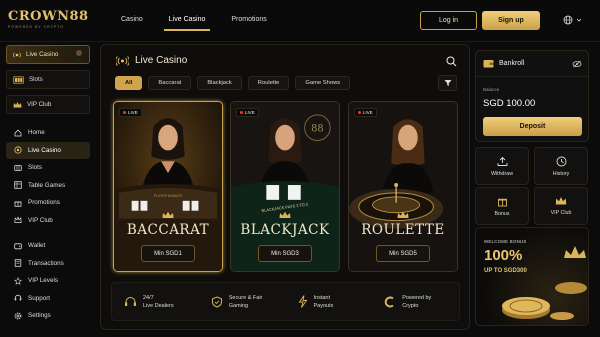  I want to click on withdraw-icon, so click(502, 161).